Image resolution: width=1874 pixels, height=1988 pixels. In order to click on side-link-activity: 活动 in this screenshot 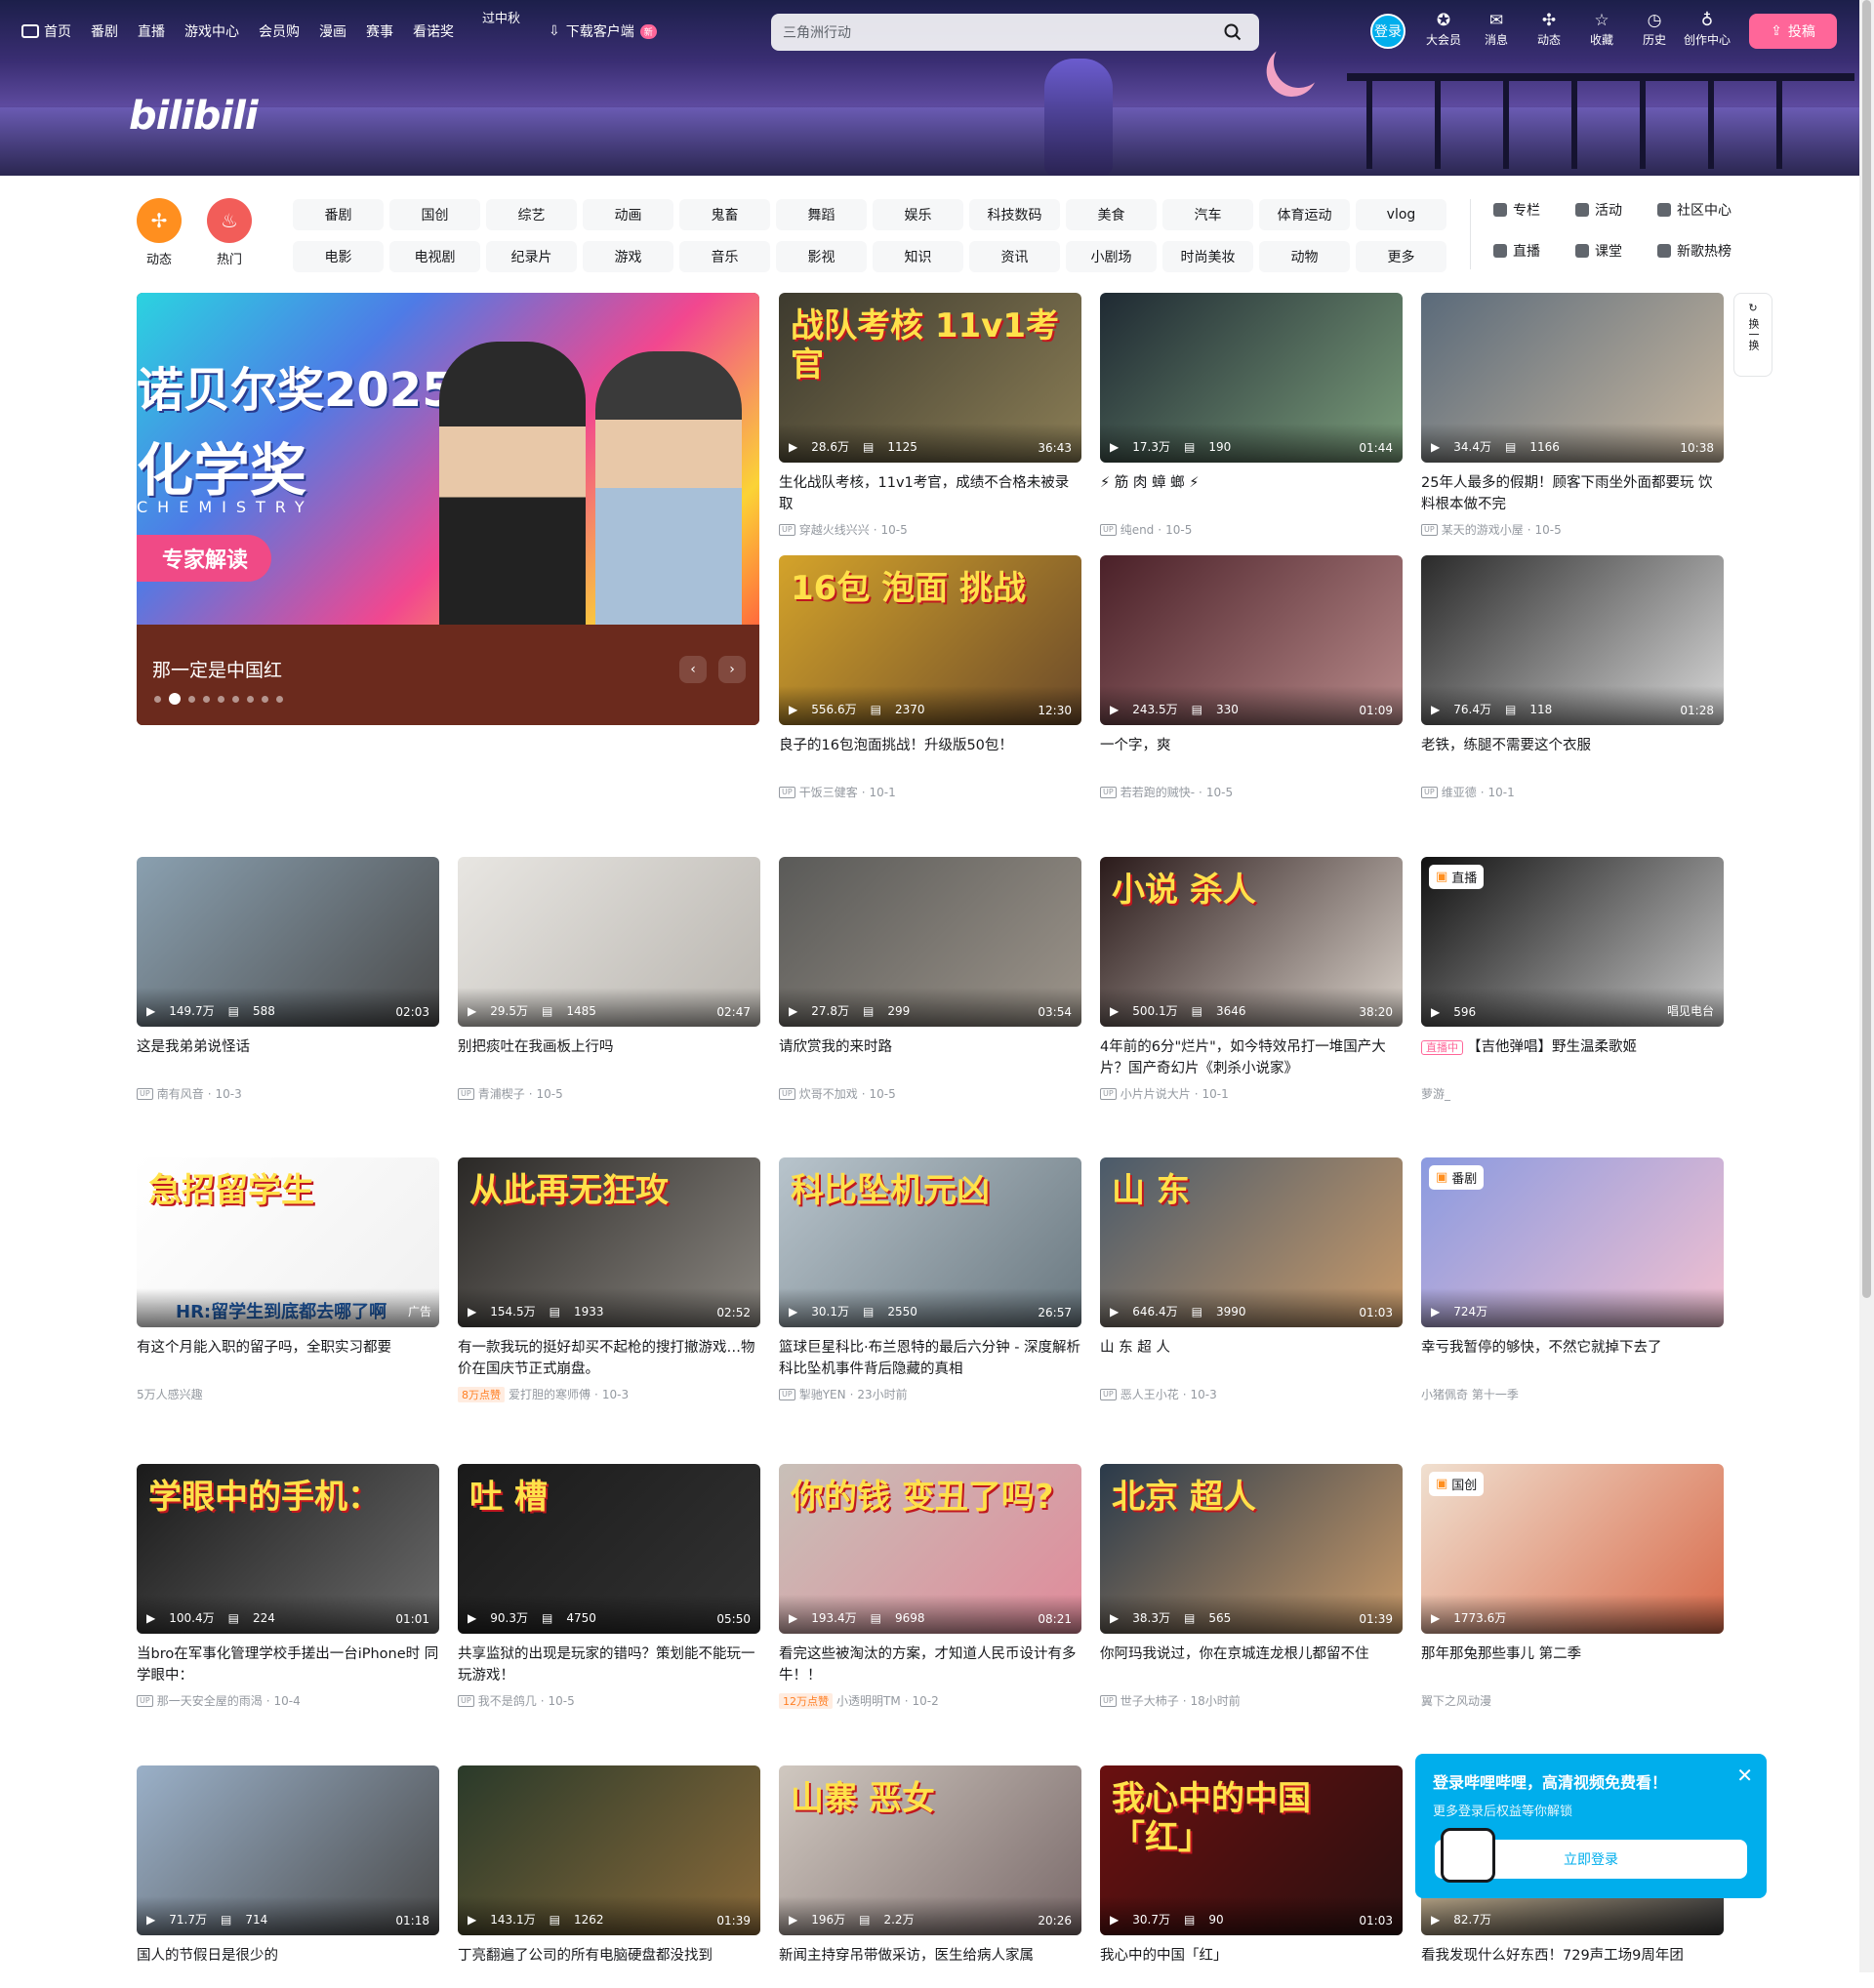, I will do `click(1613, 210)`.